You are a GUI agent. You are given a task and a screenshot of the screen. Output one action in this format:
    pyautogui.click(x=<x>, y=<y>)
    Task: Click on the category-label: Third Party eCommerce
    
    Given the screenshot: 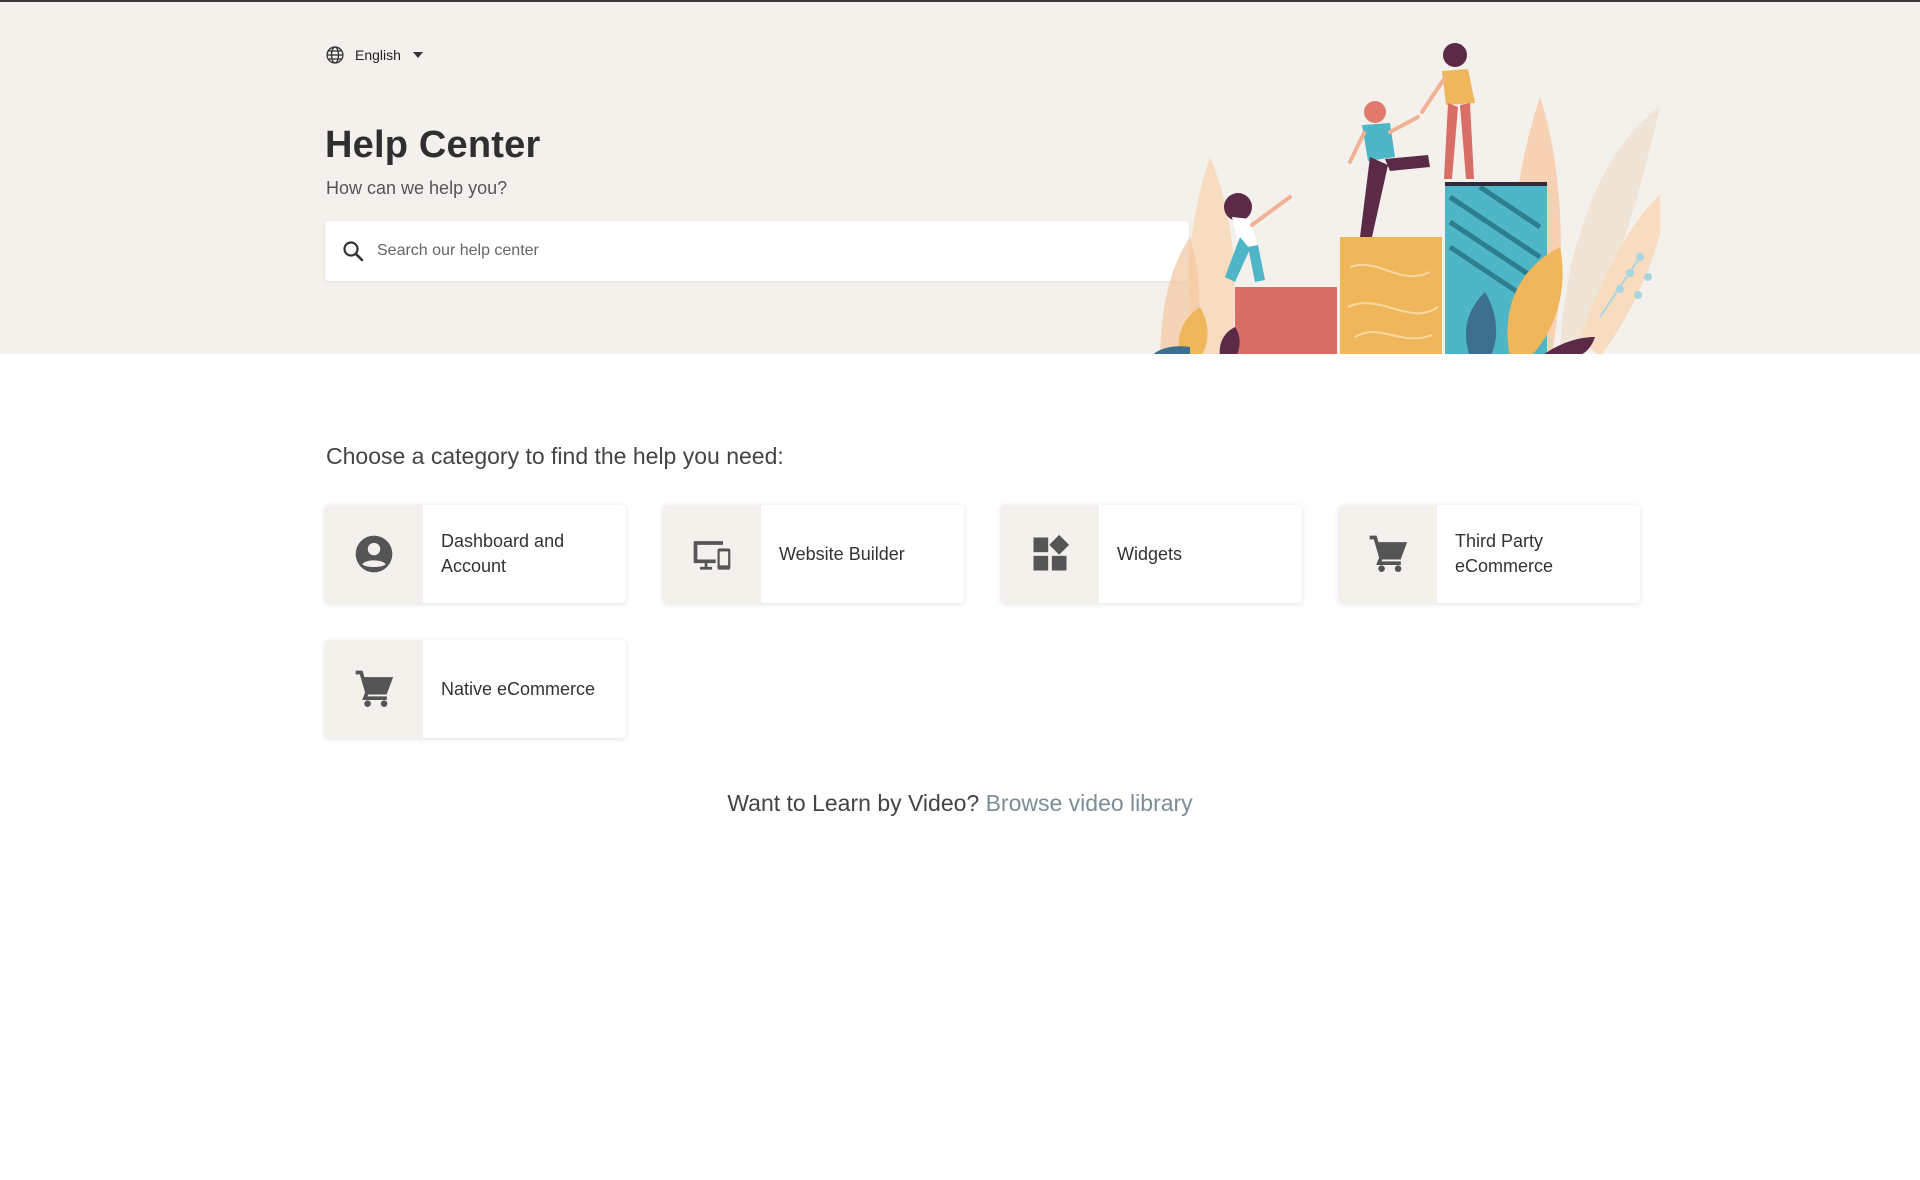 What is the action you would take?
    pyautogui.click(x=1504, y=553)
    